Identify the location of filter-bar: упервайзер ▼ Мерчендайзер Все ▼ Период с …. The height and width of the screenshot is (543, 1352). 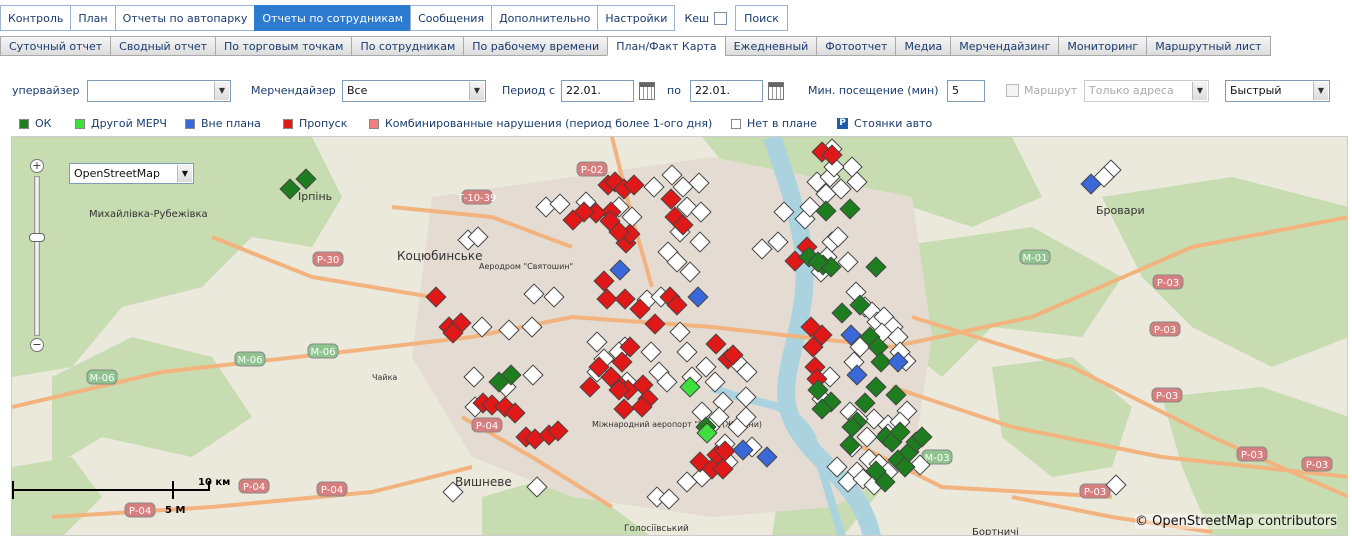
(676, 91).